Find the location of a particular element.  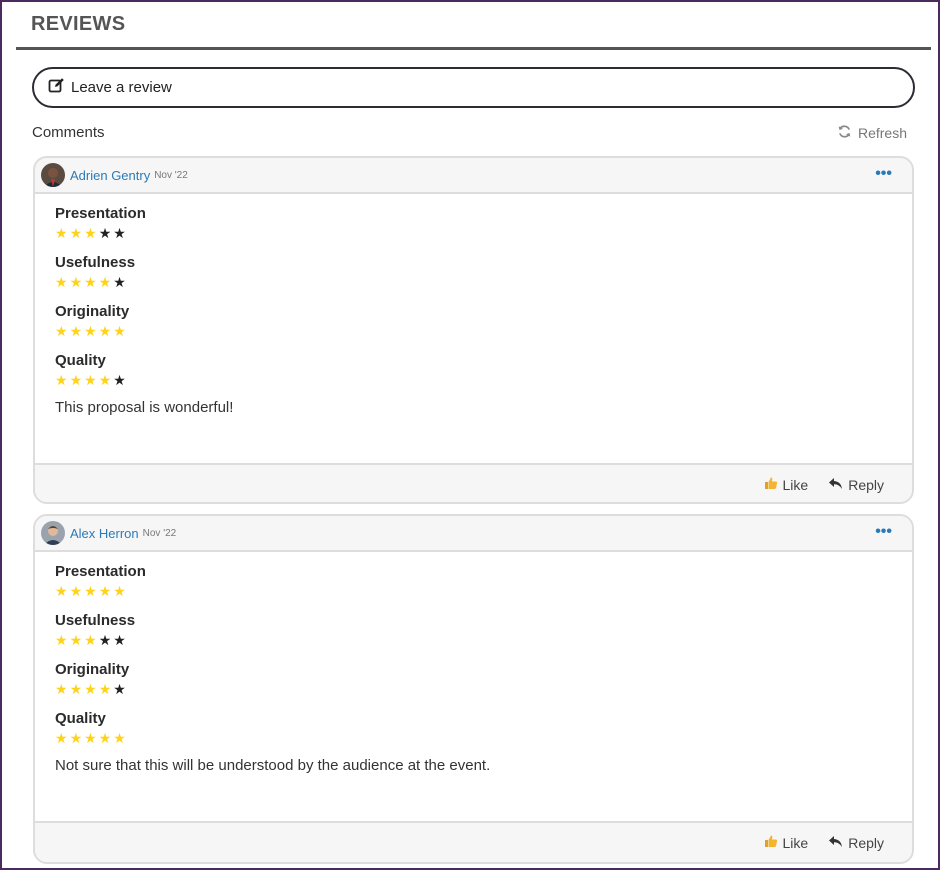

comments-heading: Comments is located at coordinates (68, 132).